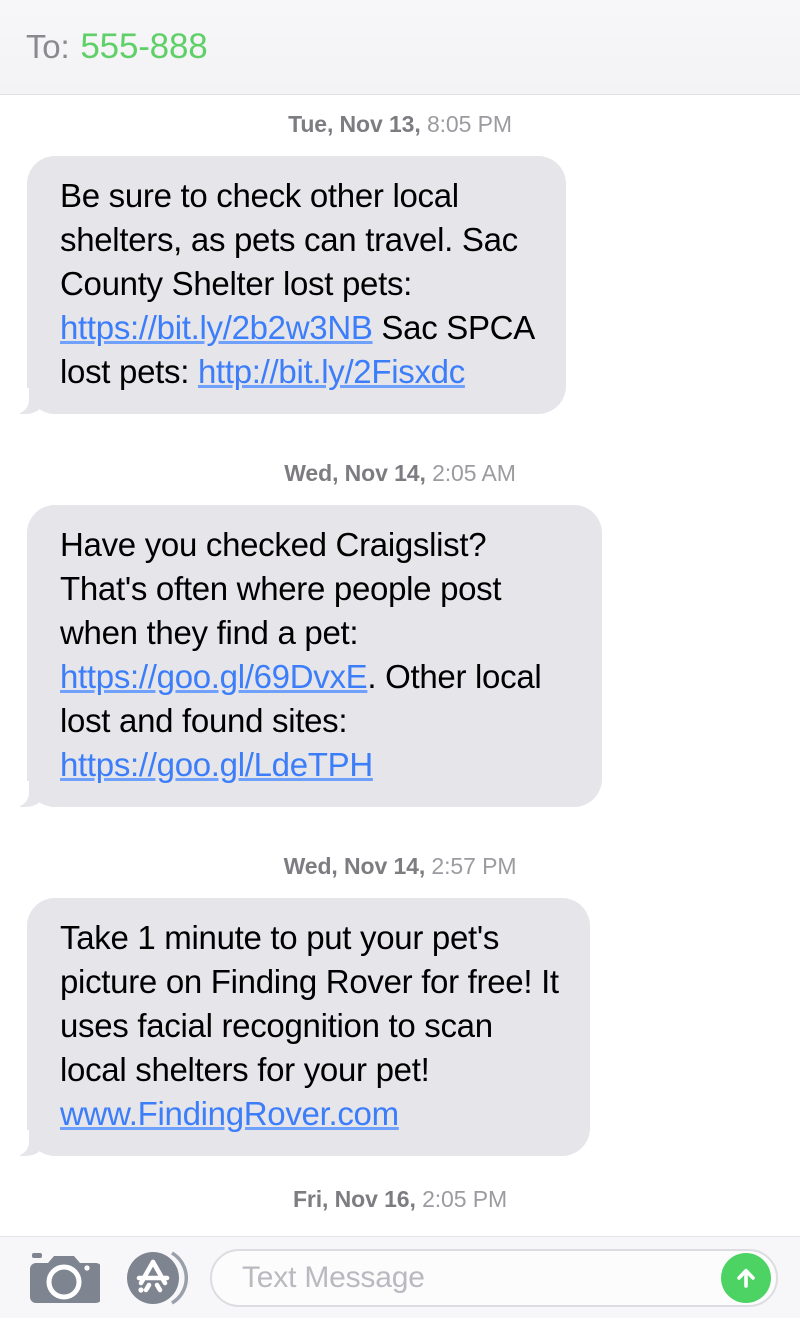 Image resolution: width=800 pixels, height=1318 pixels. Describe the element at coordinates (333, 1277) in the screenshot. I see `message-input-placeholder: Text Message` at that location.